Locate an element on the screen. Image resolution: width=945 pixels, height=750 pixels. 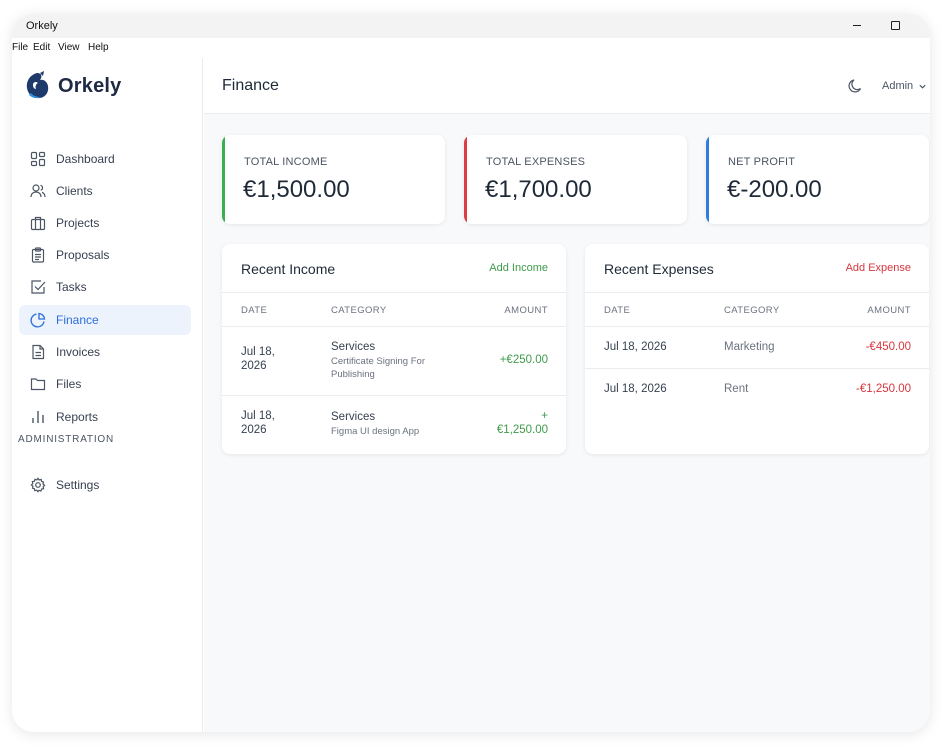
section-label-administration: ADMINISTRATION is located at coordinates (66, 439).